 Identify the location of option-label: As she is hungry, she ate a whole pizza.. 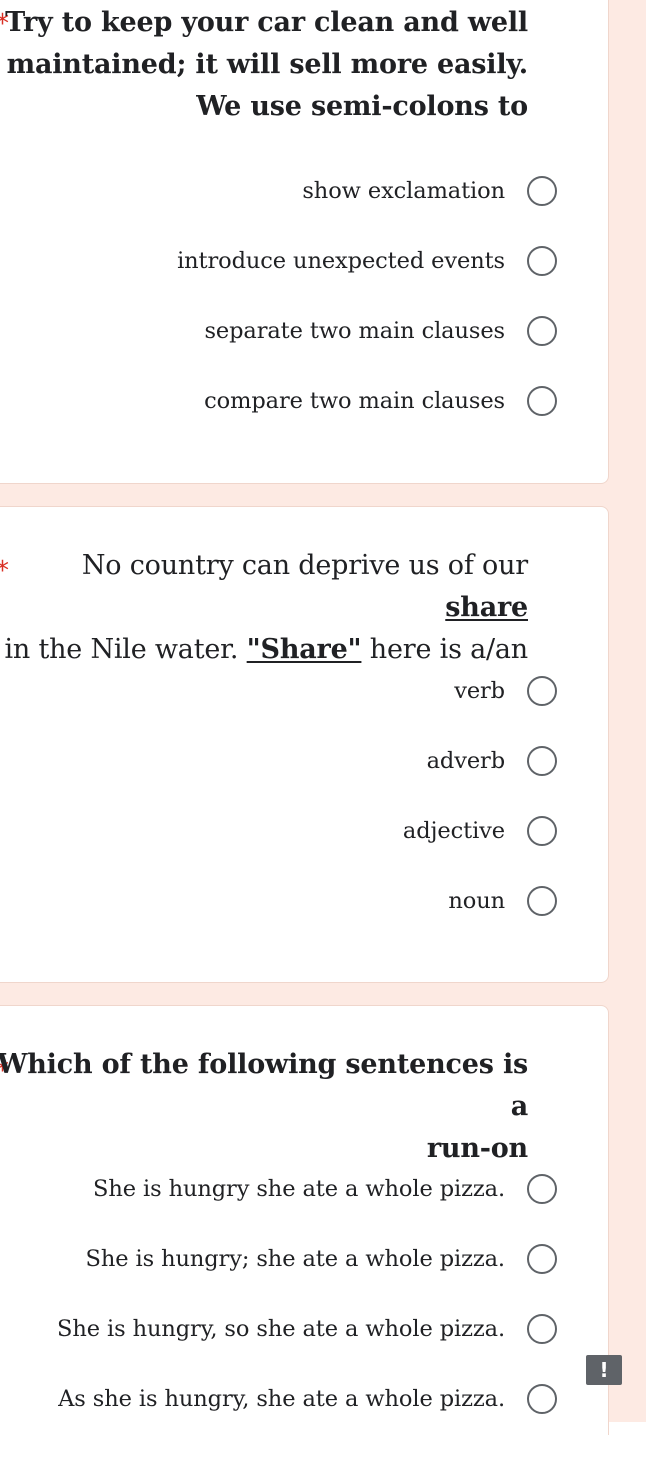
(281, 1399).